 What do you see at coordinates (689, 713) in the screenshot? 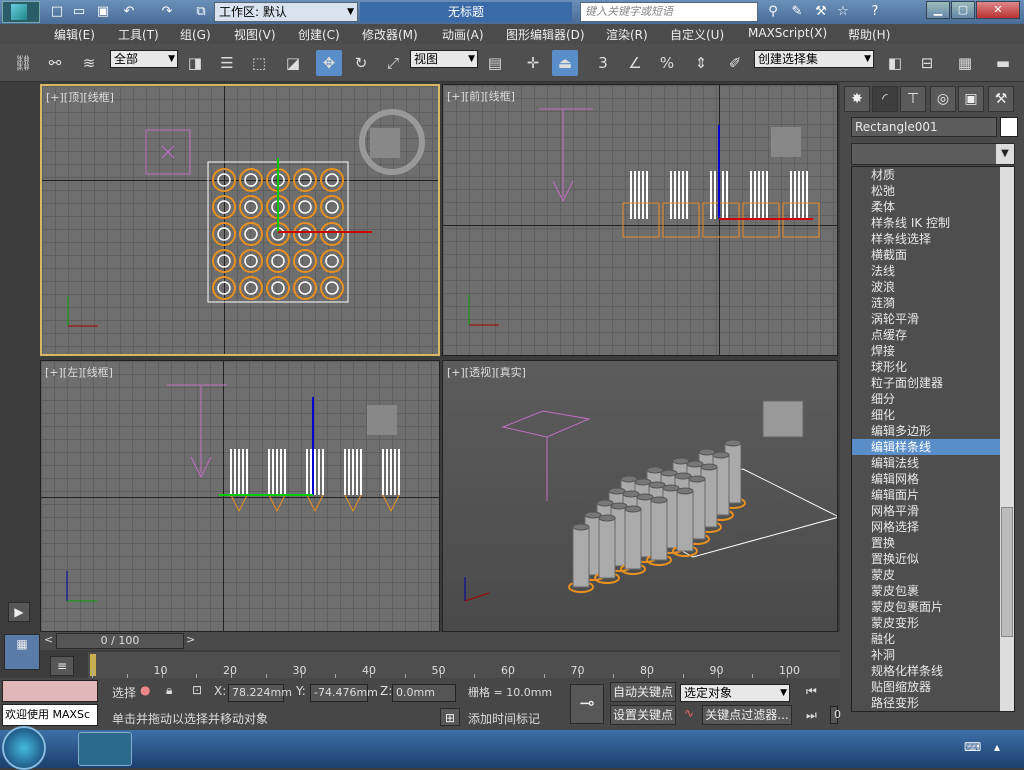
I see `key-filter-icon: ∿` at bounding box center [689, 713].